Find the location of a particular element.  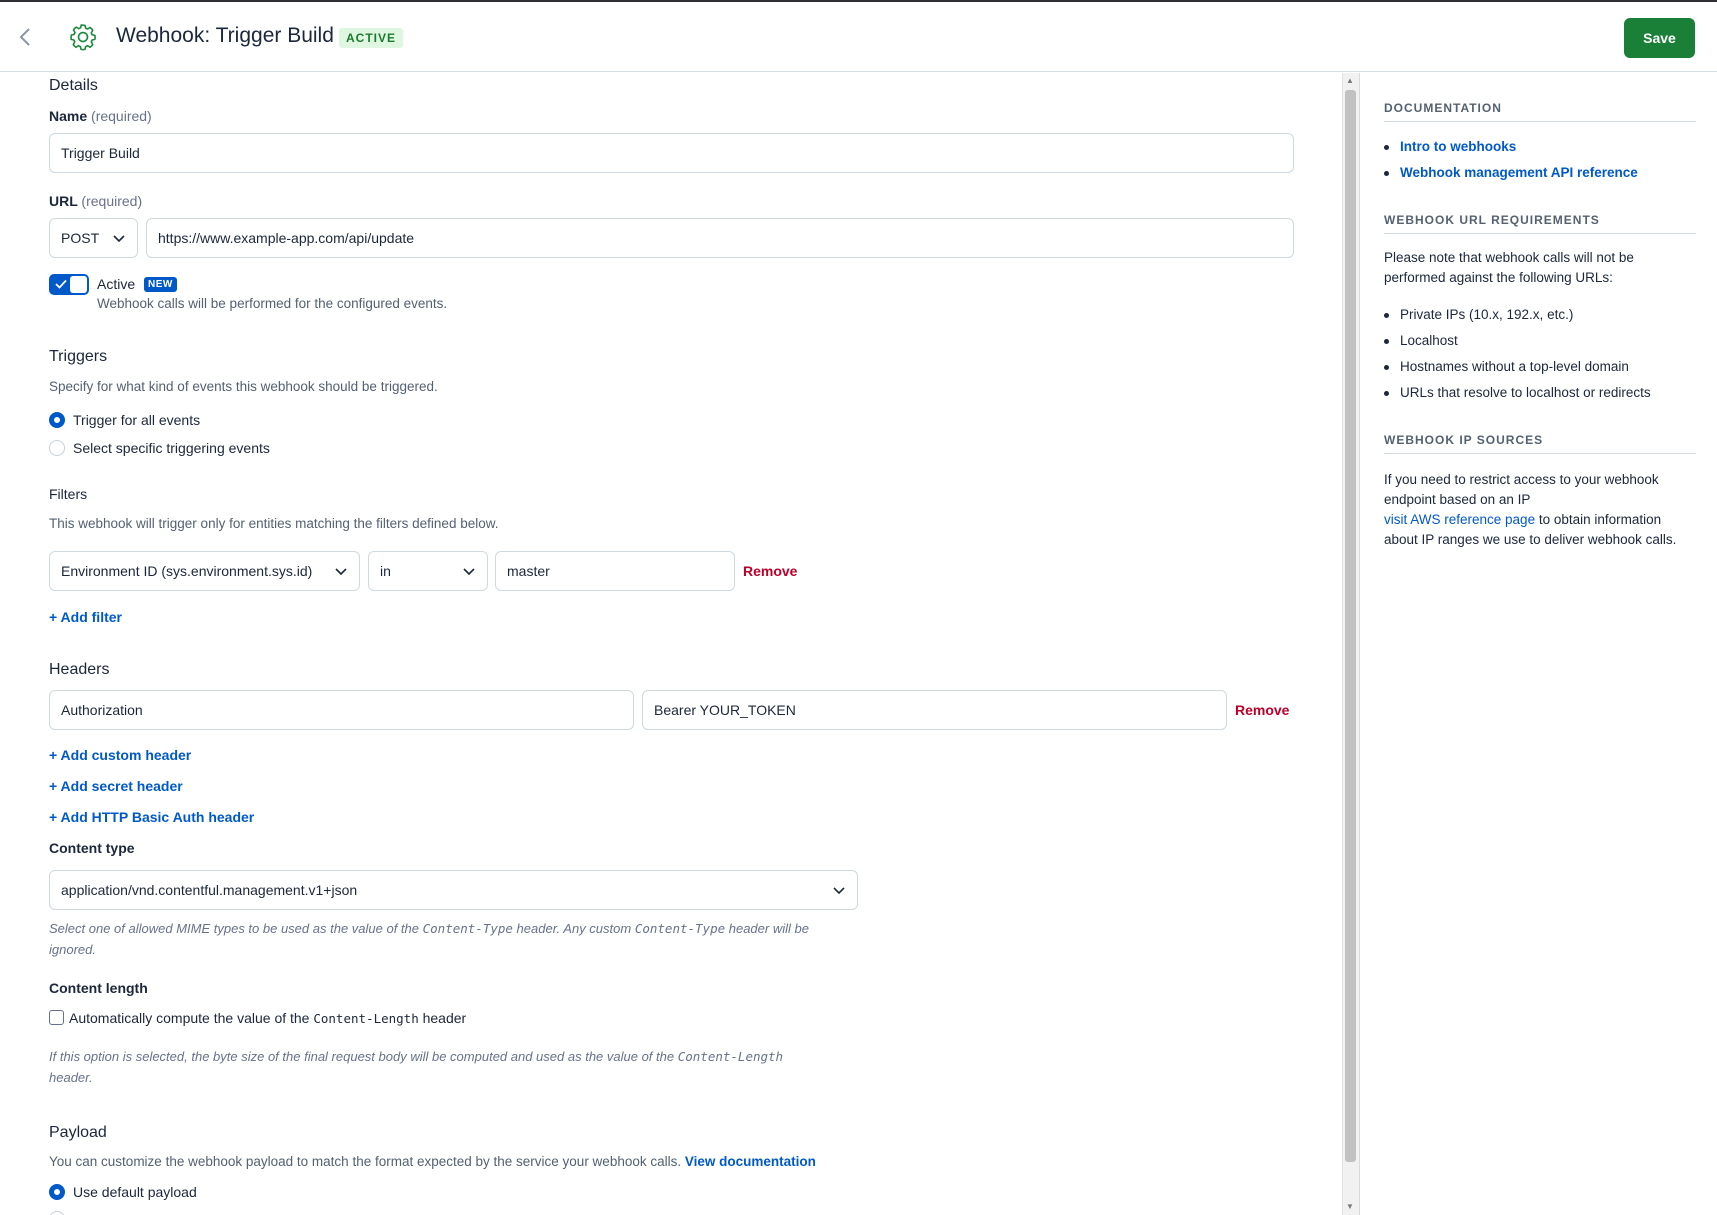

content-length-help-text: header. is located at coordinates (71, 1077).